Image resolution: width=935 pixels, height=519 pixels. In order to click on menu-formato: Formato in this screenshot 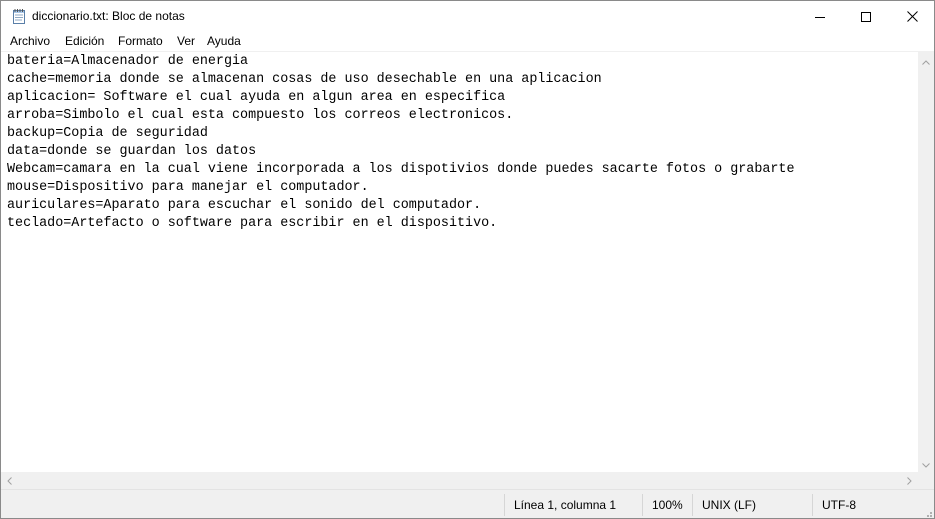, I will do `click(140, 41)`.